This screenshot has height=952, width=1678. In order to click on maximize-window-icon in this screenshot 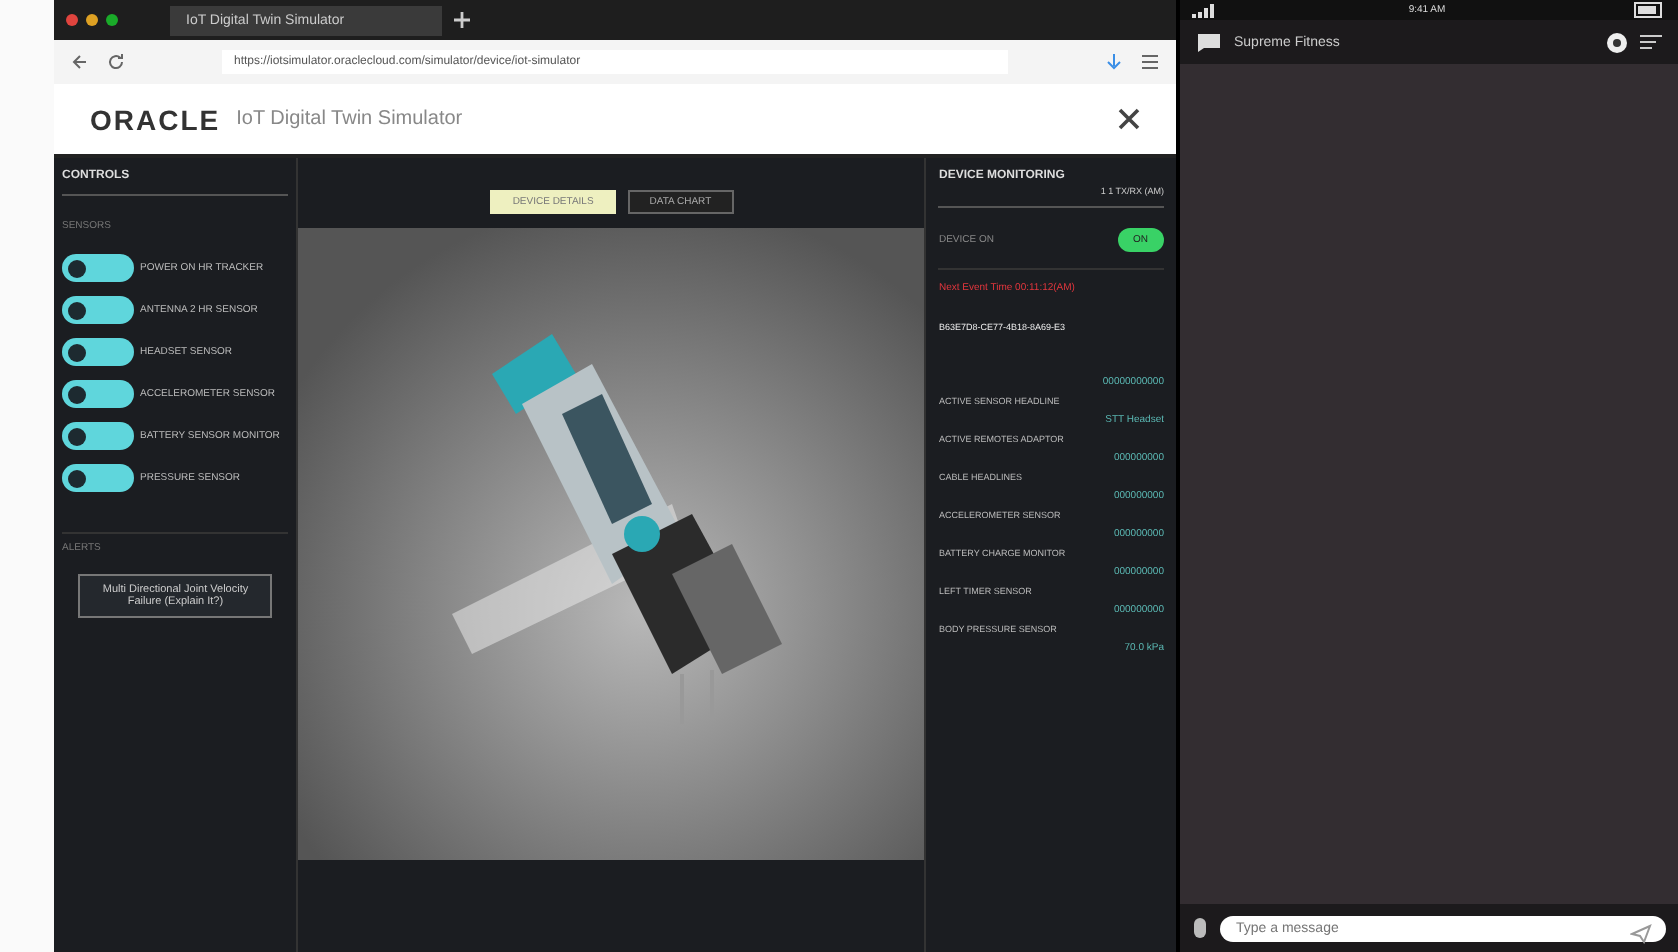, I will do `click(112, 20)`.